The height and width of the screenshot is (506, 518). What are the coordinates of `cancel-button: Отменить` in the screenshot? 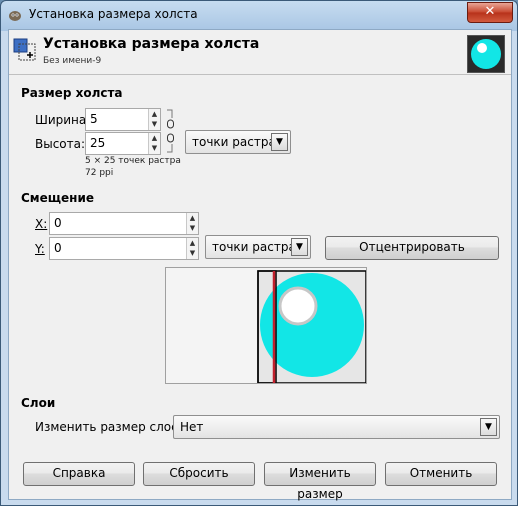 It's located at (441, 474).